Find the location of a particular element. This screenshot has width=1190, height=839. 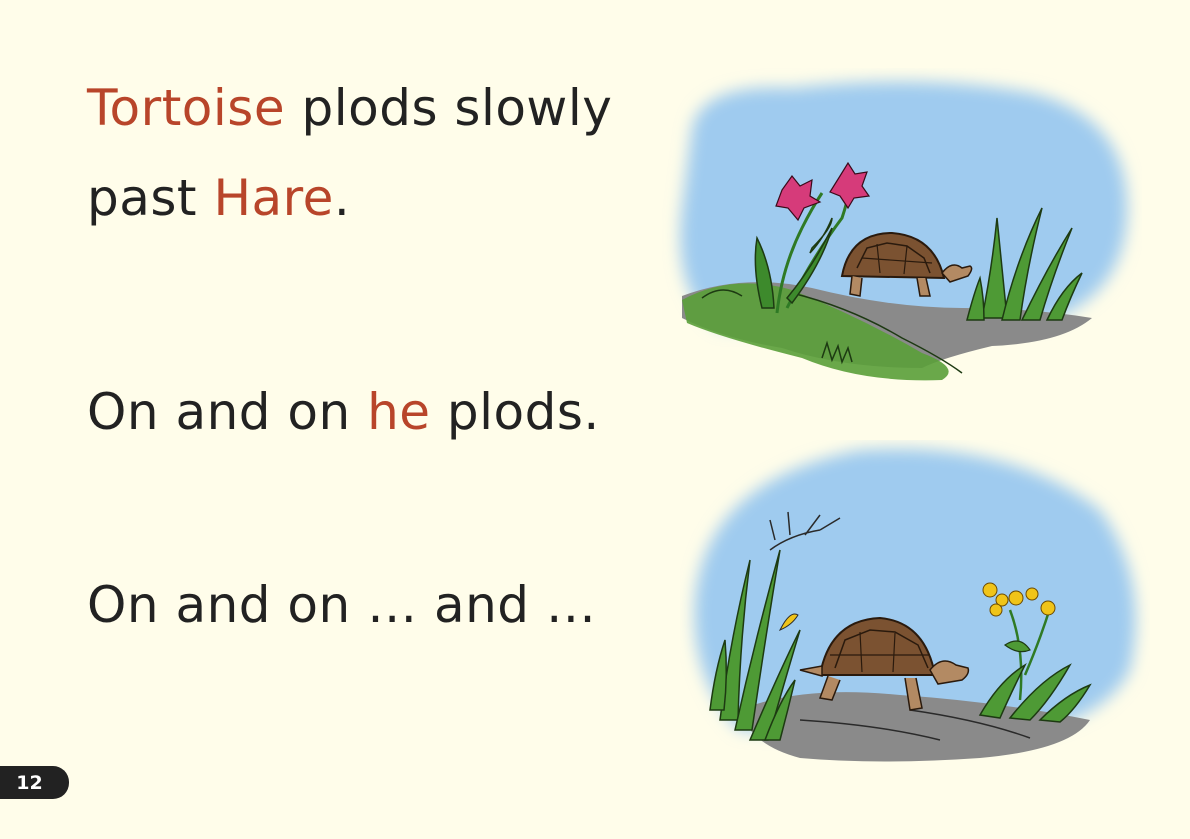

tortoise-with-flowers-illustration is located at coordinates (904, 231).